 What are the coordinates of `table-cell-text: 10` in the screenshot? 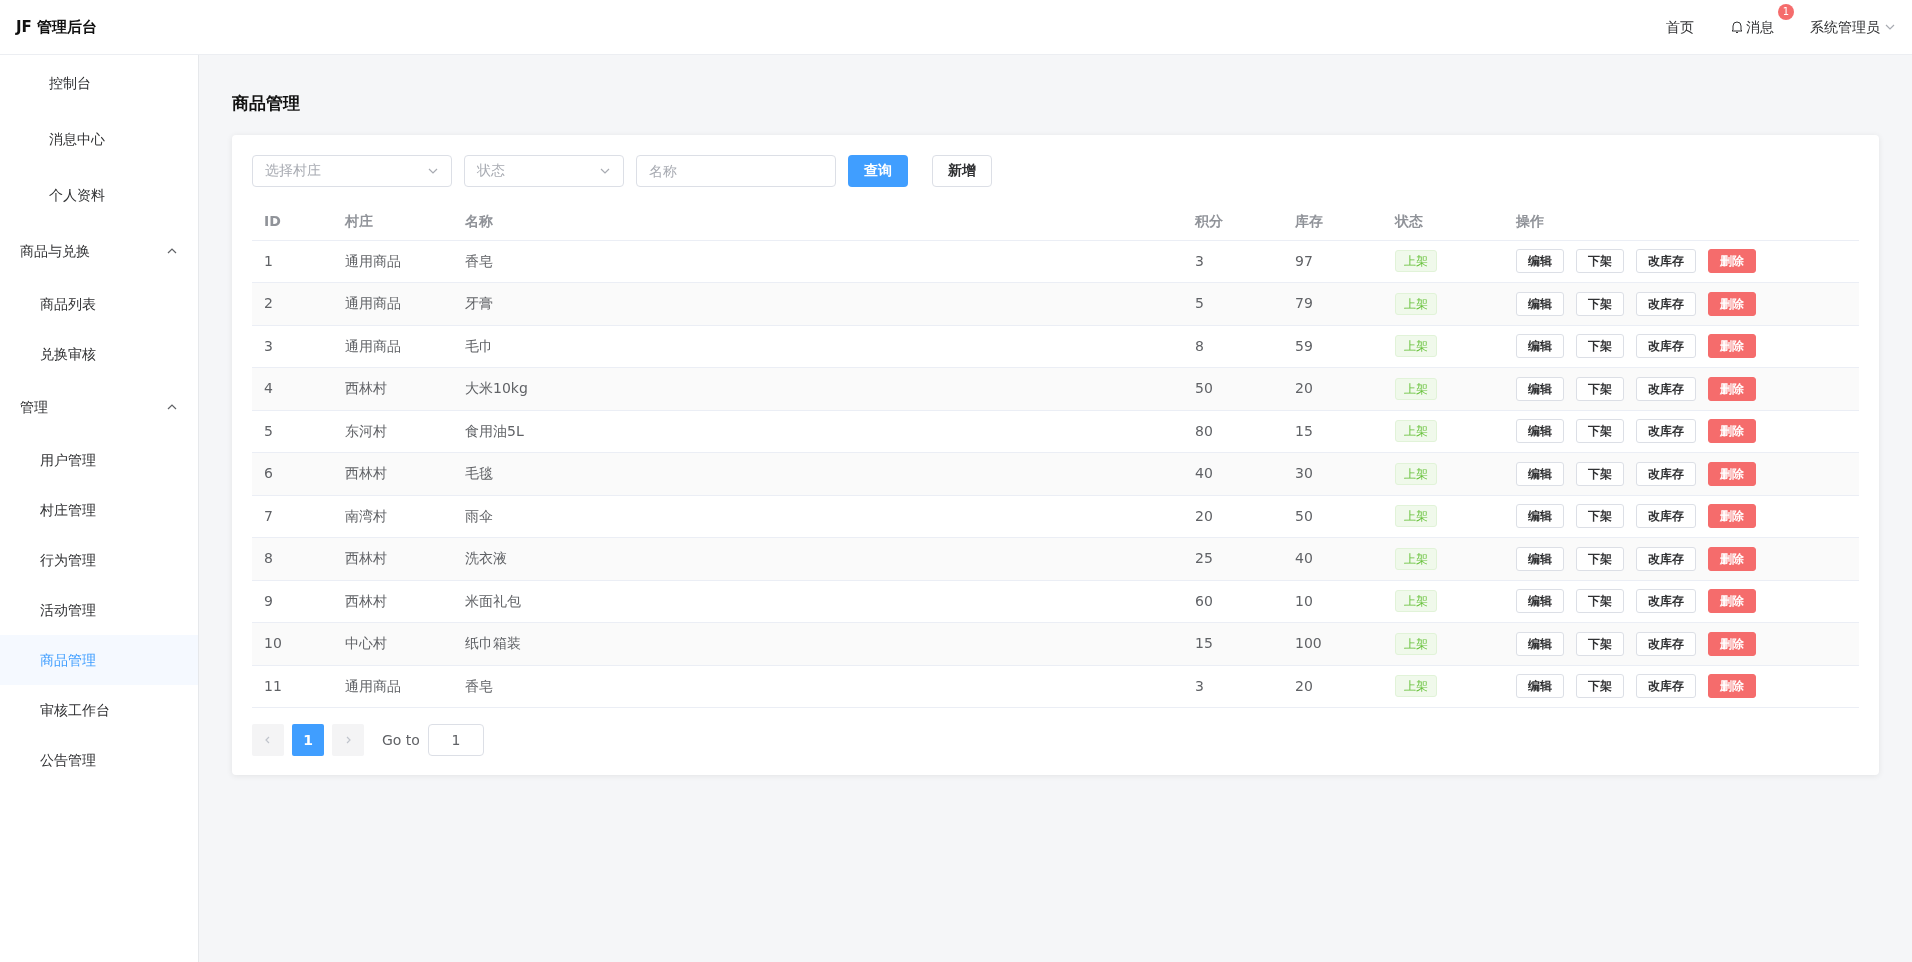 It's located at (273, 644).